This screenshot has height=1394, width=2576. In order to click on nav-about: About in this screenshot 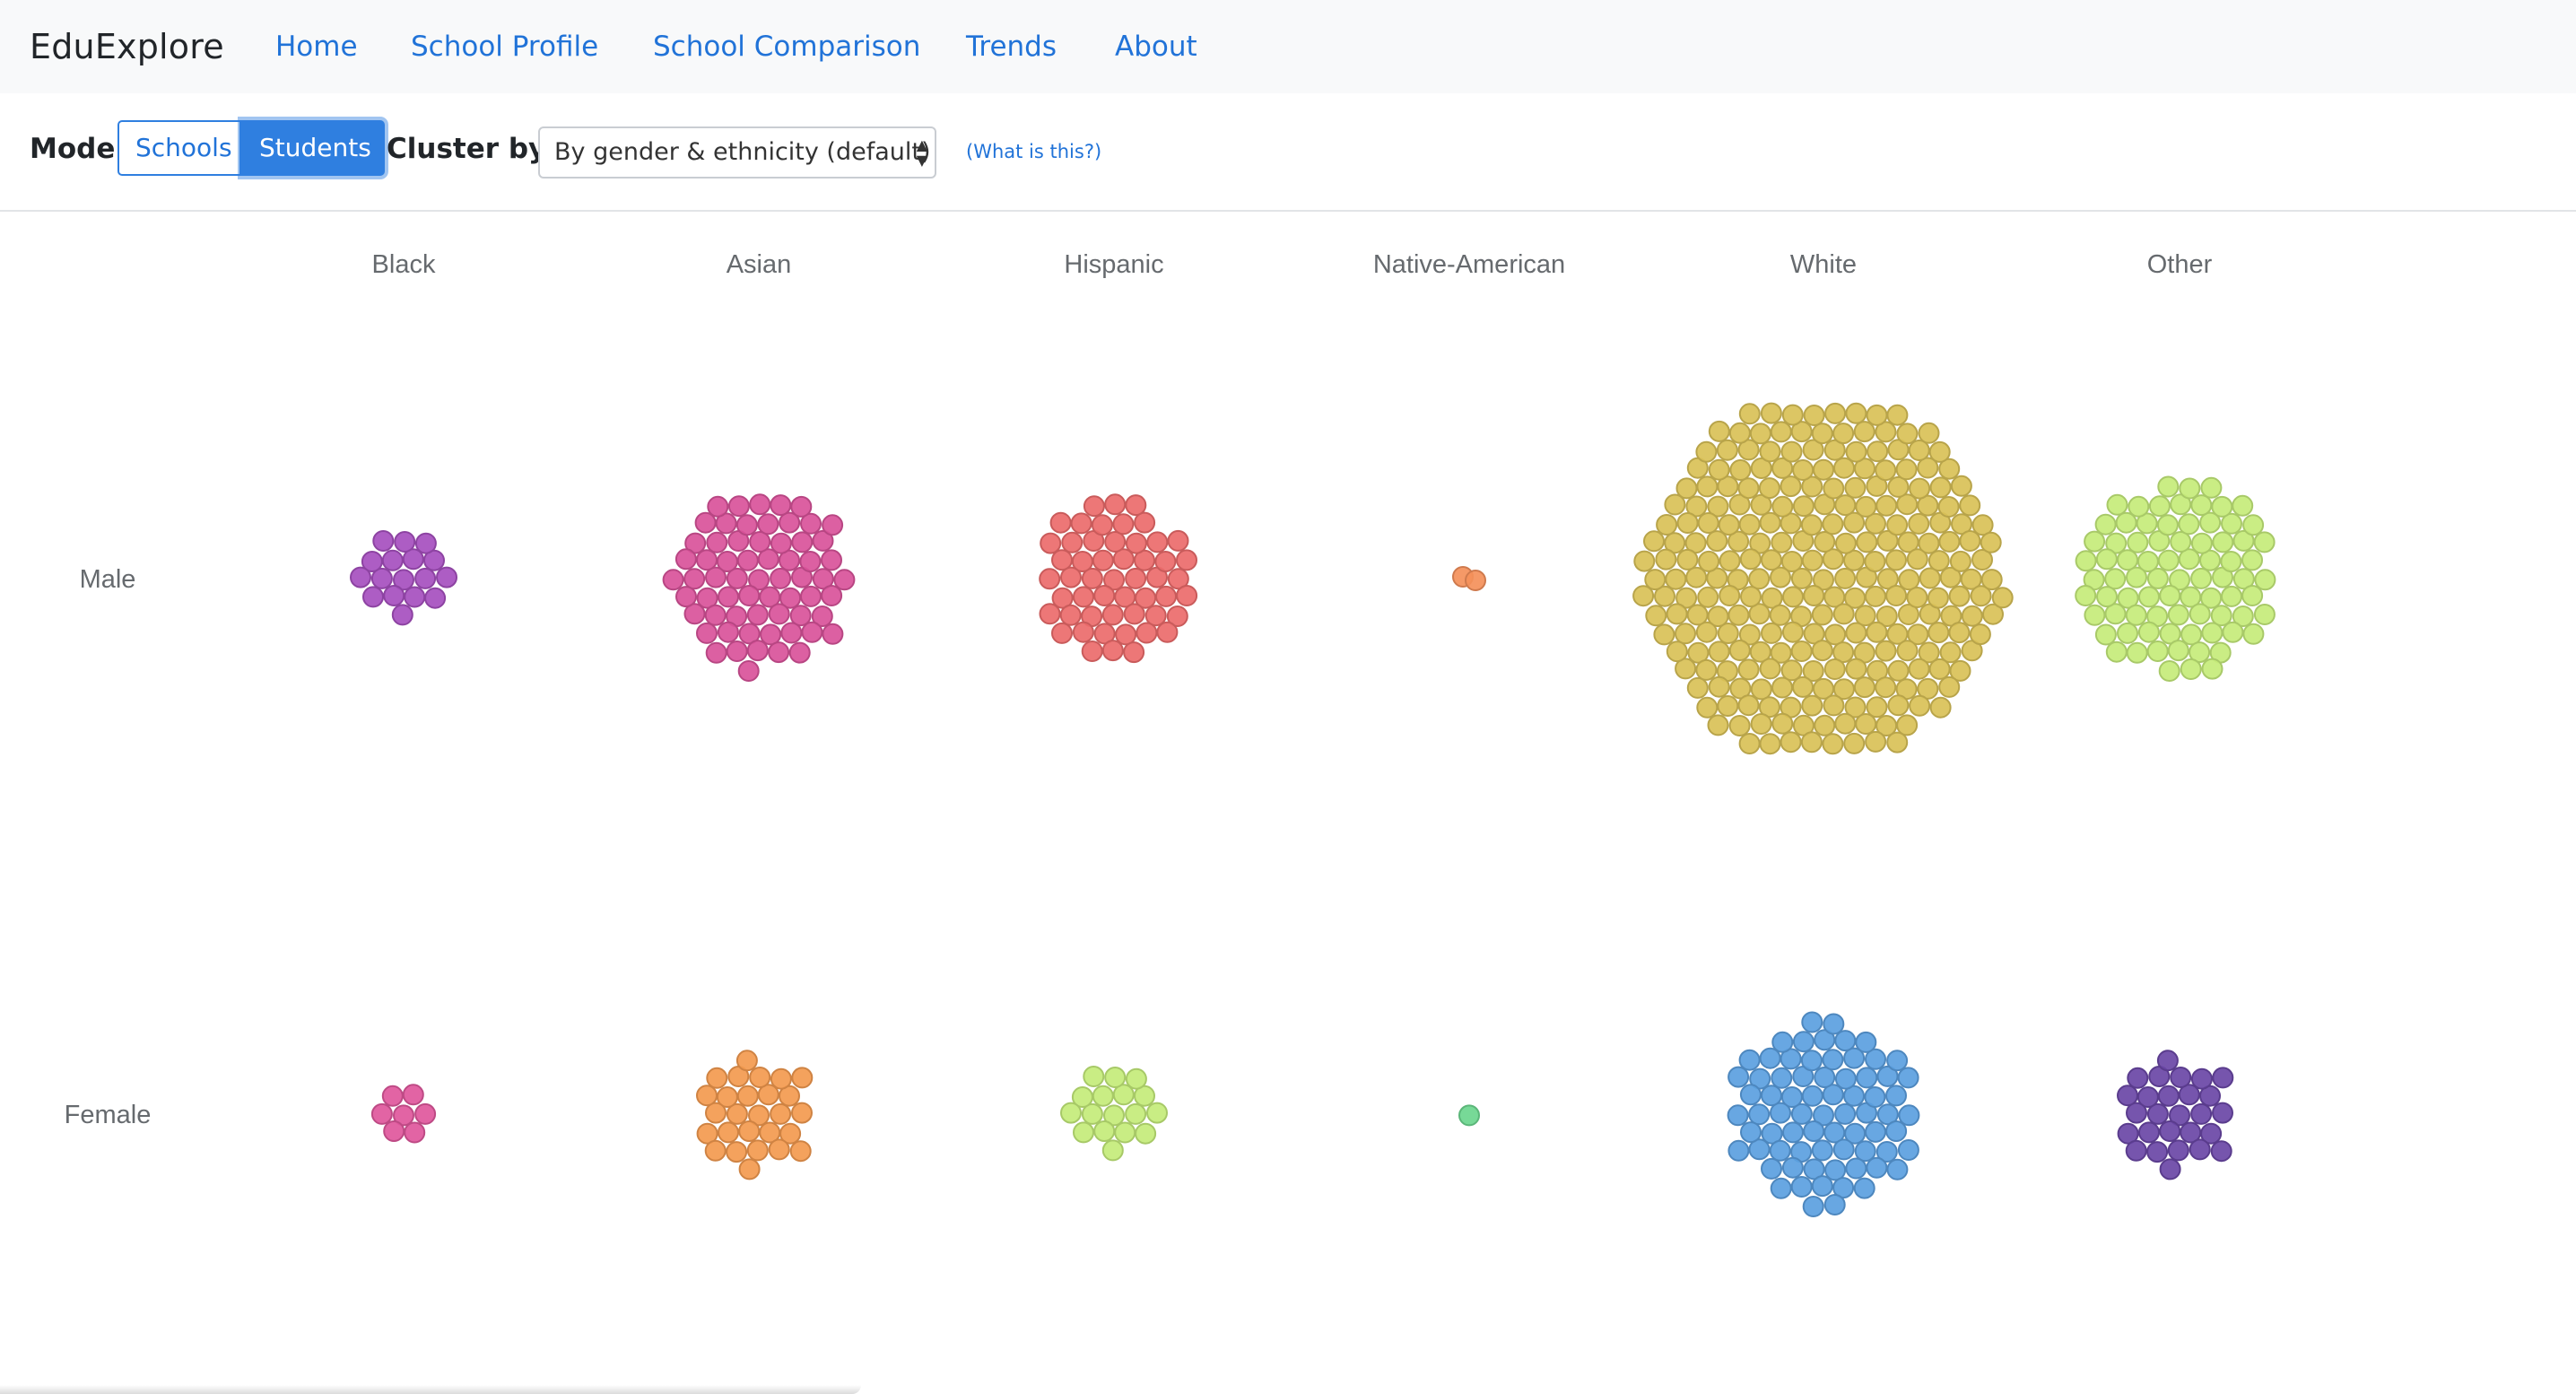, I will do `click(1156, 46)`.